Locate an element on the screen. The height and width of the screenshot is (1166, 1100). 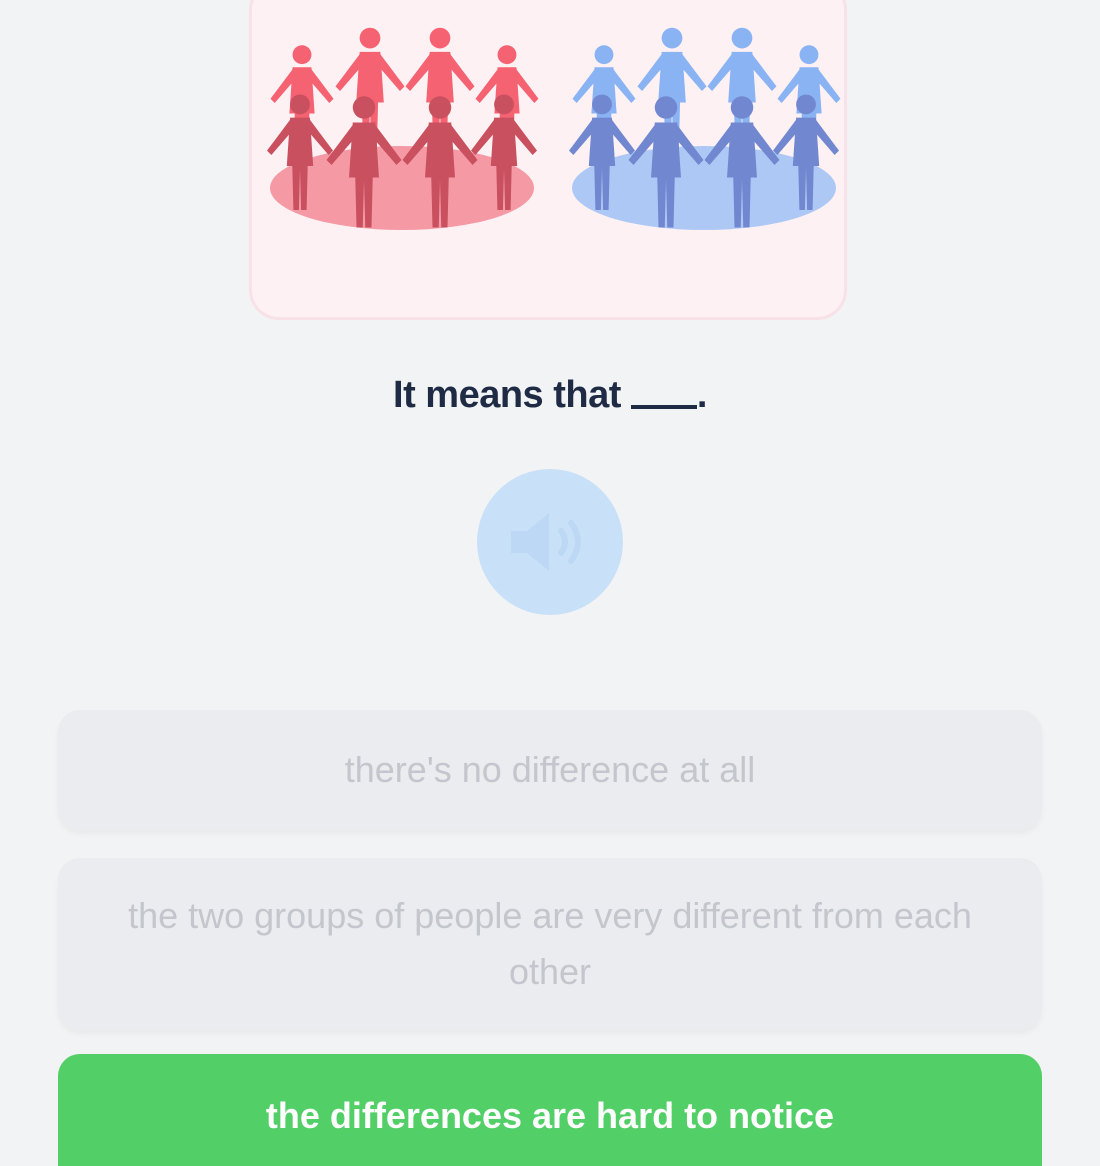
question-end-punct: . is located at coordinates (702, 395).